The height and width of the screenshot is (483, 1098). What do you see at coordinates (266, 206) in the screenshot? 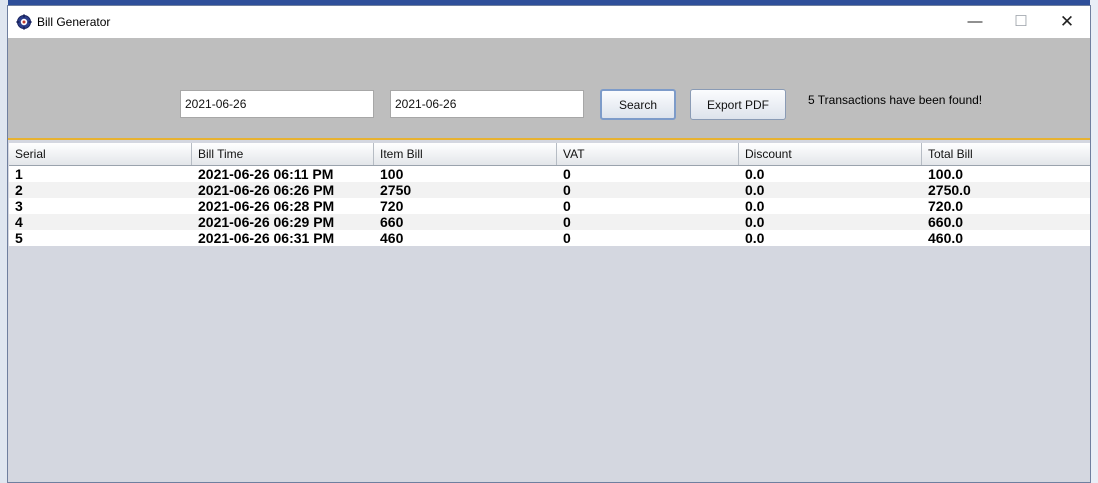
I see `cell-bill-time: 2021-06-26 06:28 PM` at bounding box center [266, 206].